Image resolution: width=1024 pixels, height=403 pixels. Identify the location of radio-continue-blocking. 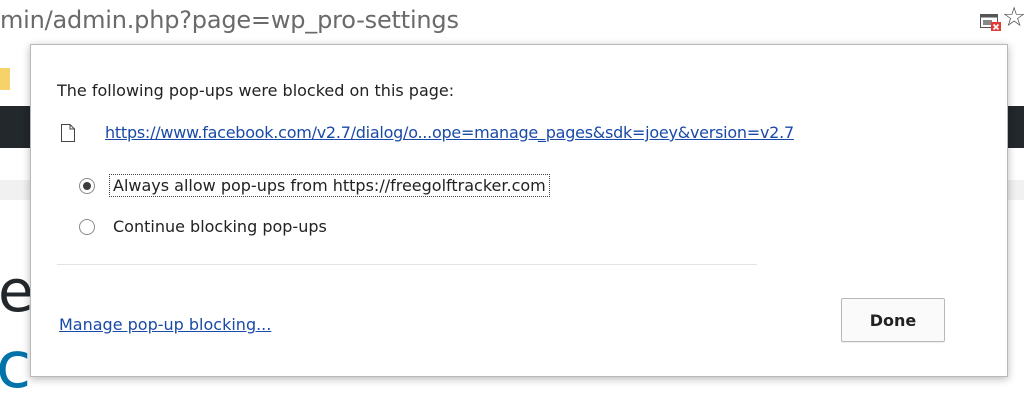
(87, 227).